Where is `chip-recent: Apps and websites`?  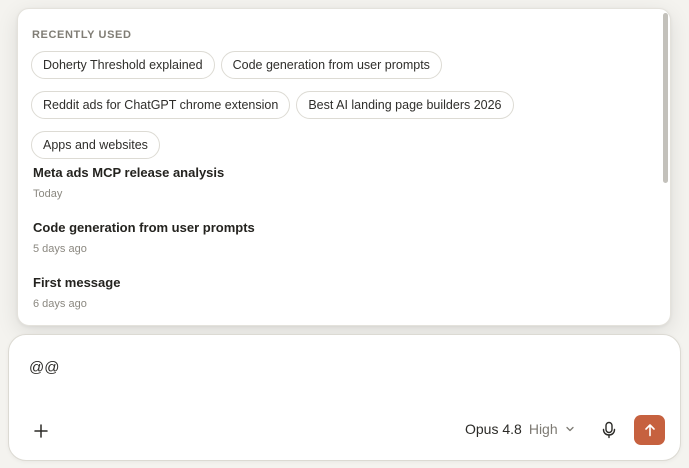 chip-recent: Apps and websites is located at coordinates (95, 145).